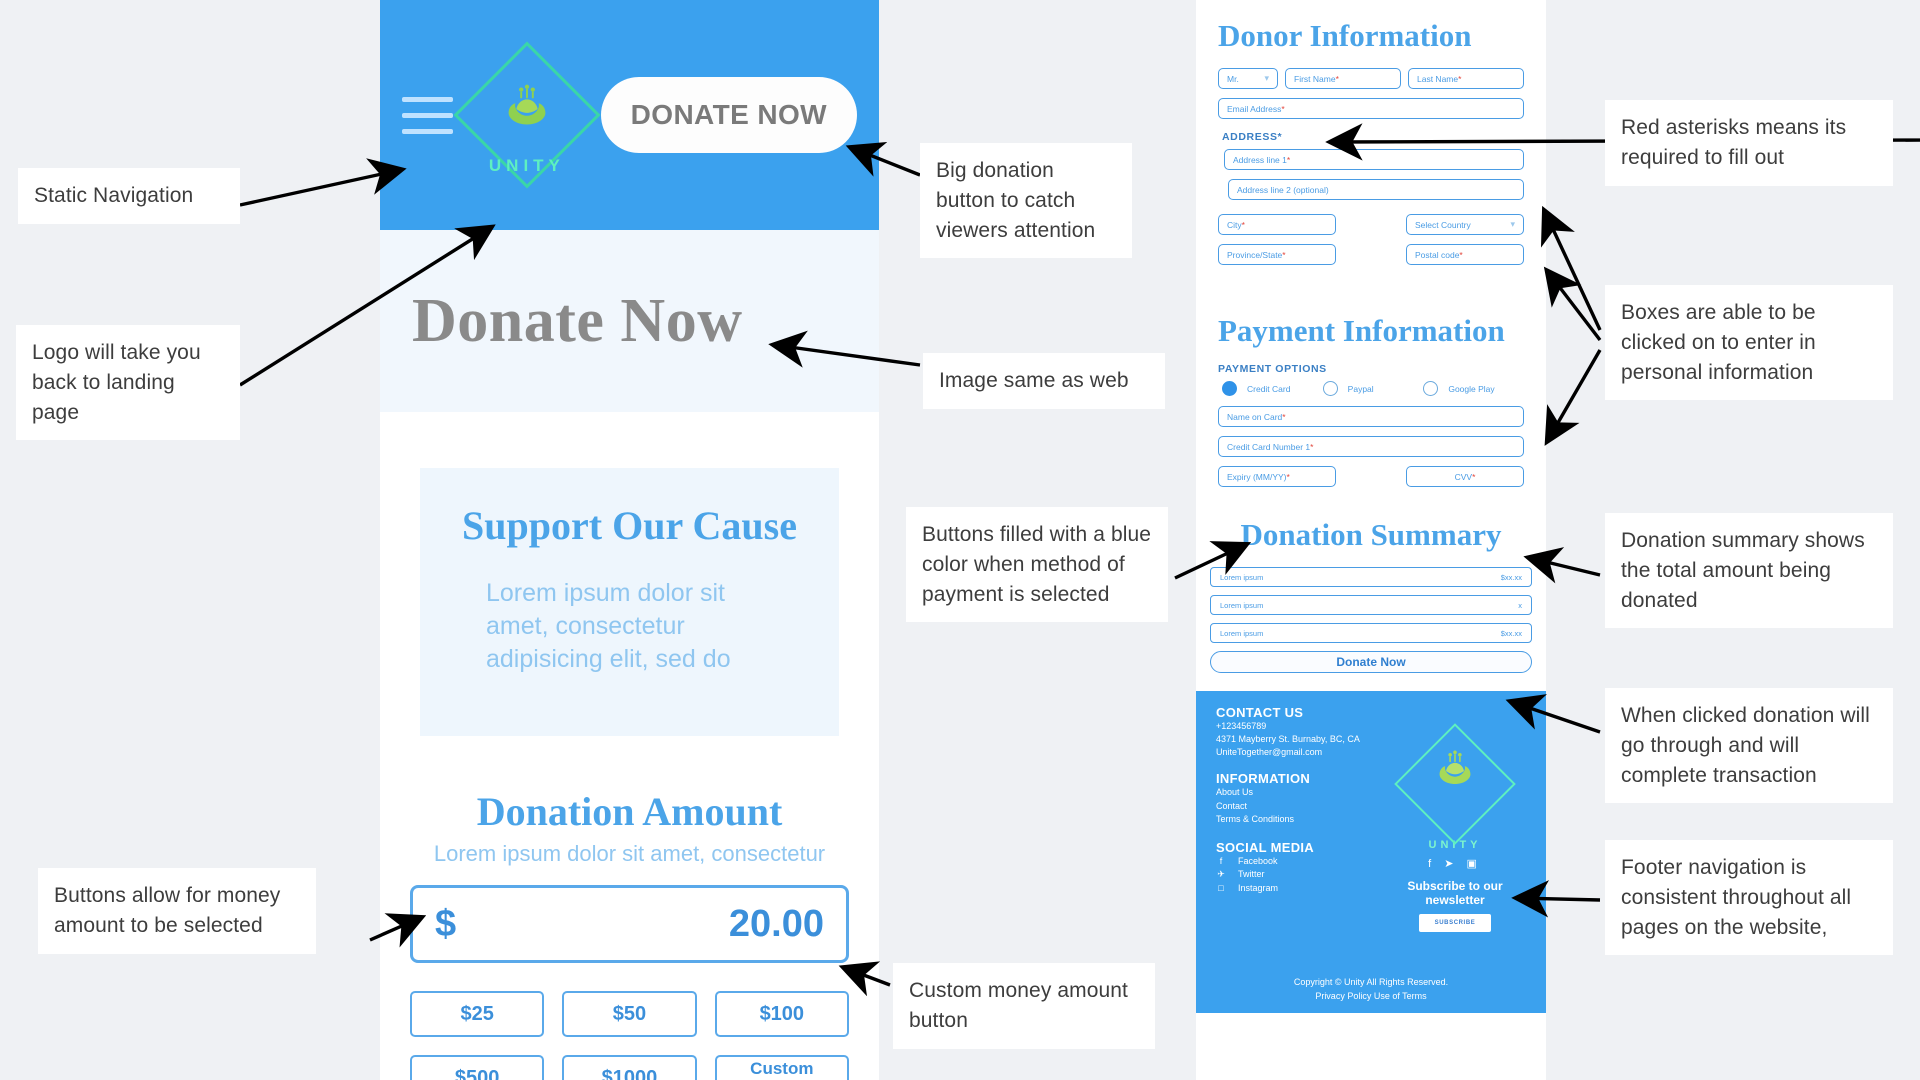 The width and height of the screenshot is (1920, 1080). I want to click on preset-amount-500: $500, so click(477, 1067).